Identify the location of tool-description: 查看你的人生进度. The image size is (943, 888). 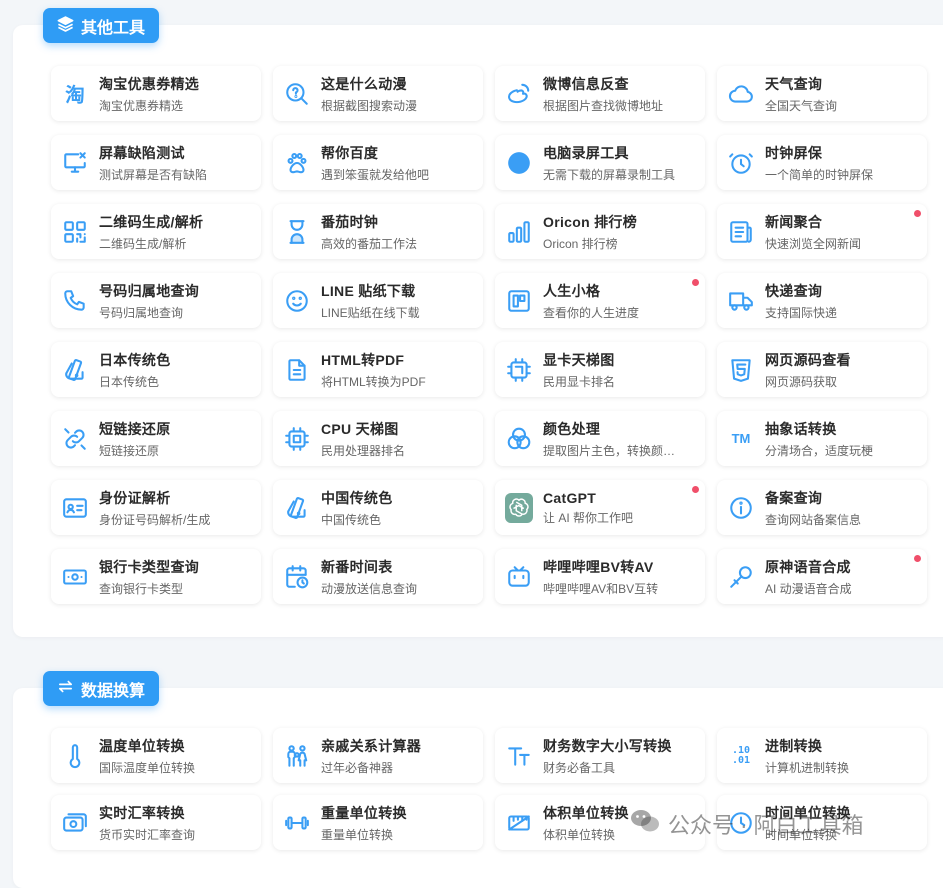
(591, 312).